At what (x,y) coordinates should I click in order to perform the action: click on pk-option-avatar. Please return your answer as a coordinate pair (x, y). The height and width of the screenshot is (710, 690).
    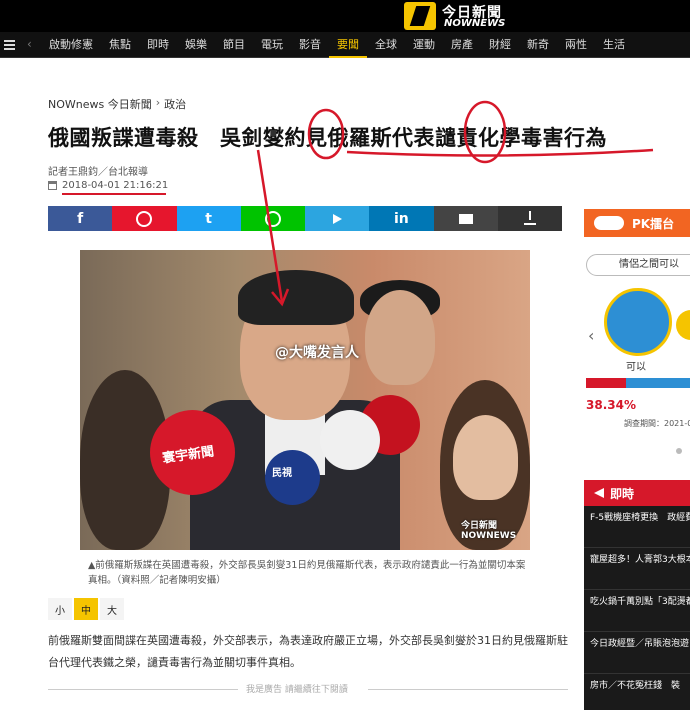
    Looking at the image, I should click on (638, 322).